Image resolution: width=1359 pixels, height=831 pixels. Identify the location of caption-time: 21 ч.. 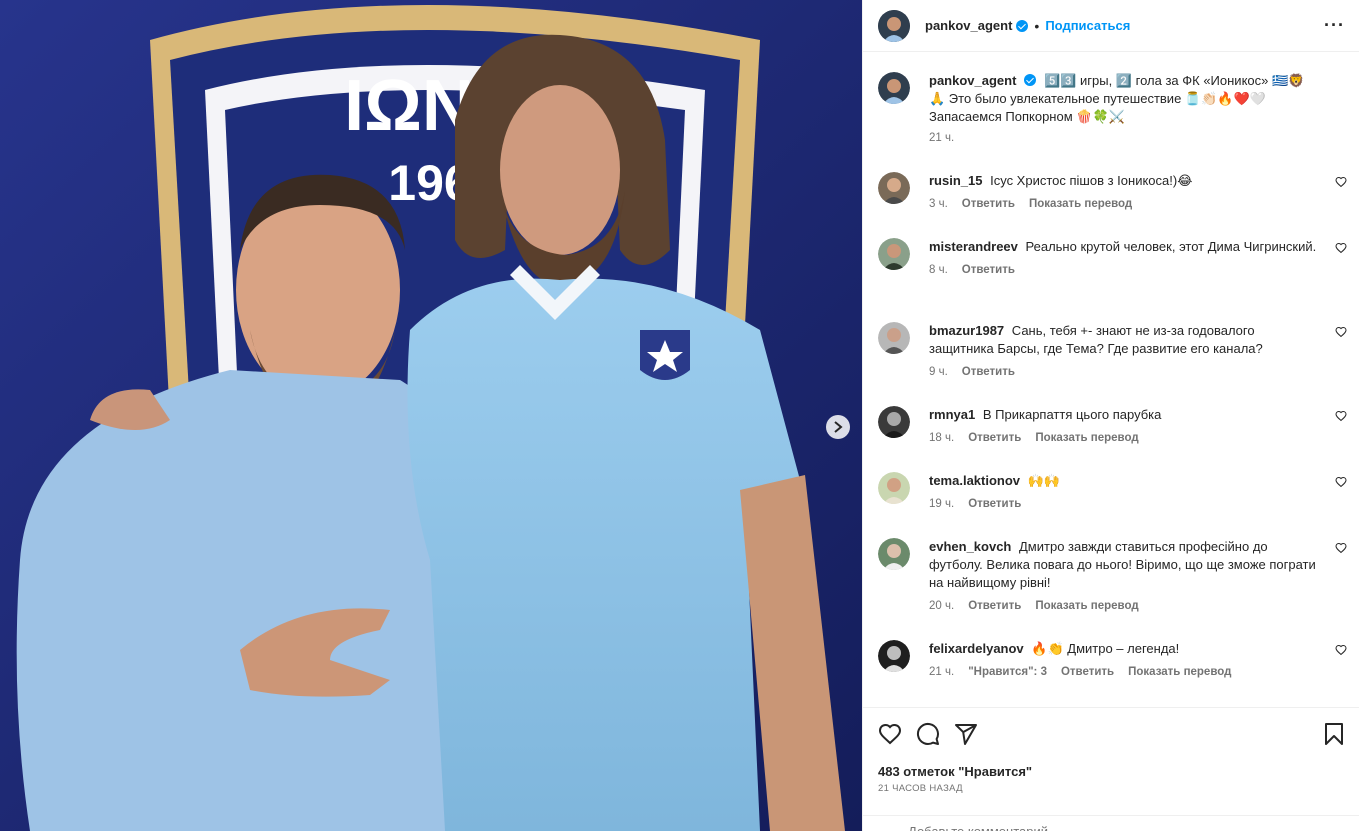
(942, 138).